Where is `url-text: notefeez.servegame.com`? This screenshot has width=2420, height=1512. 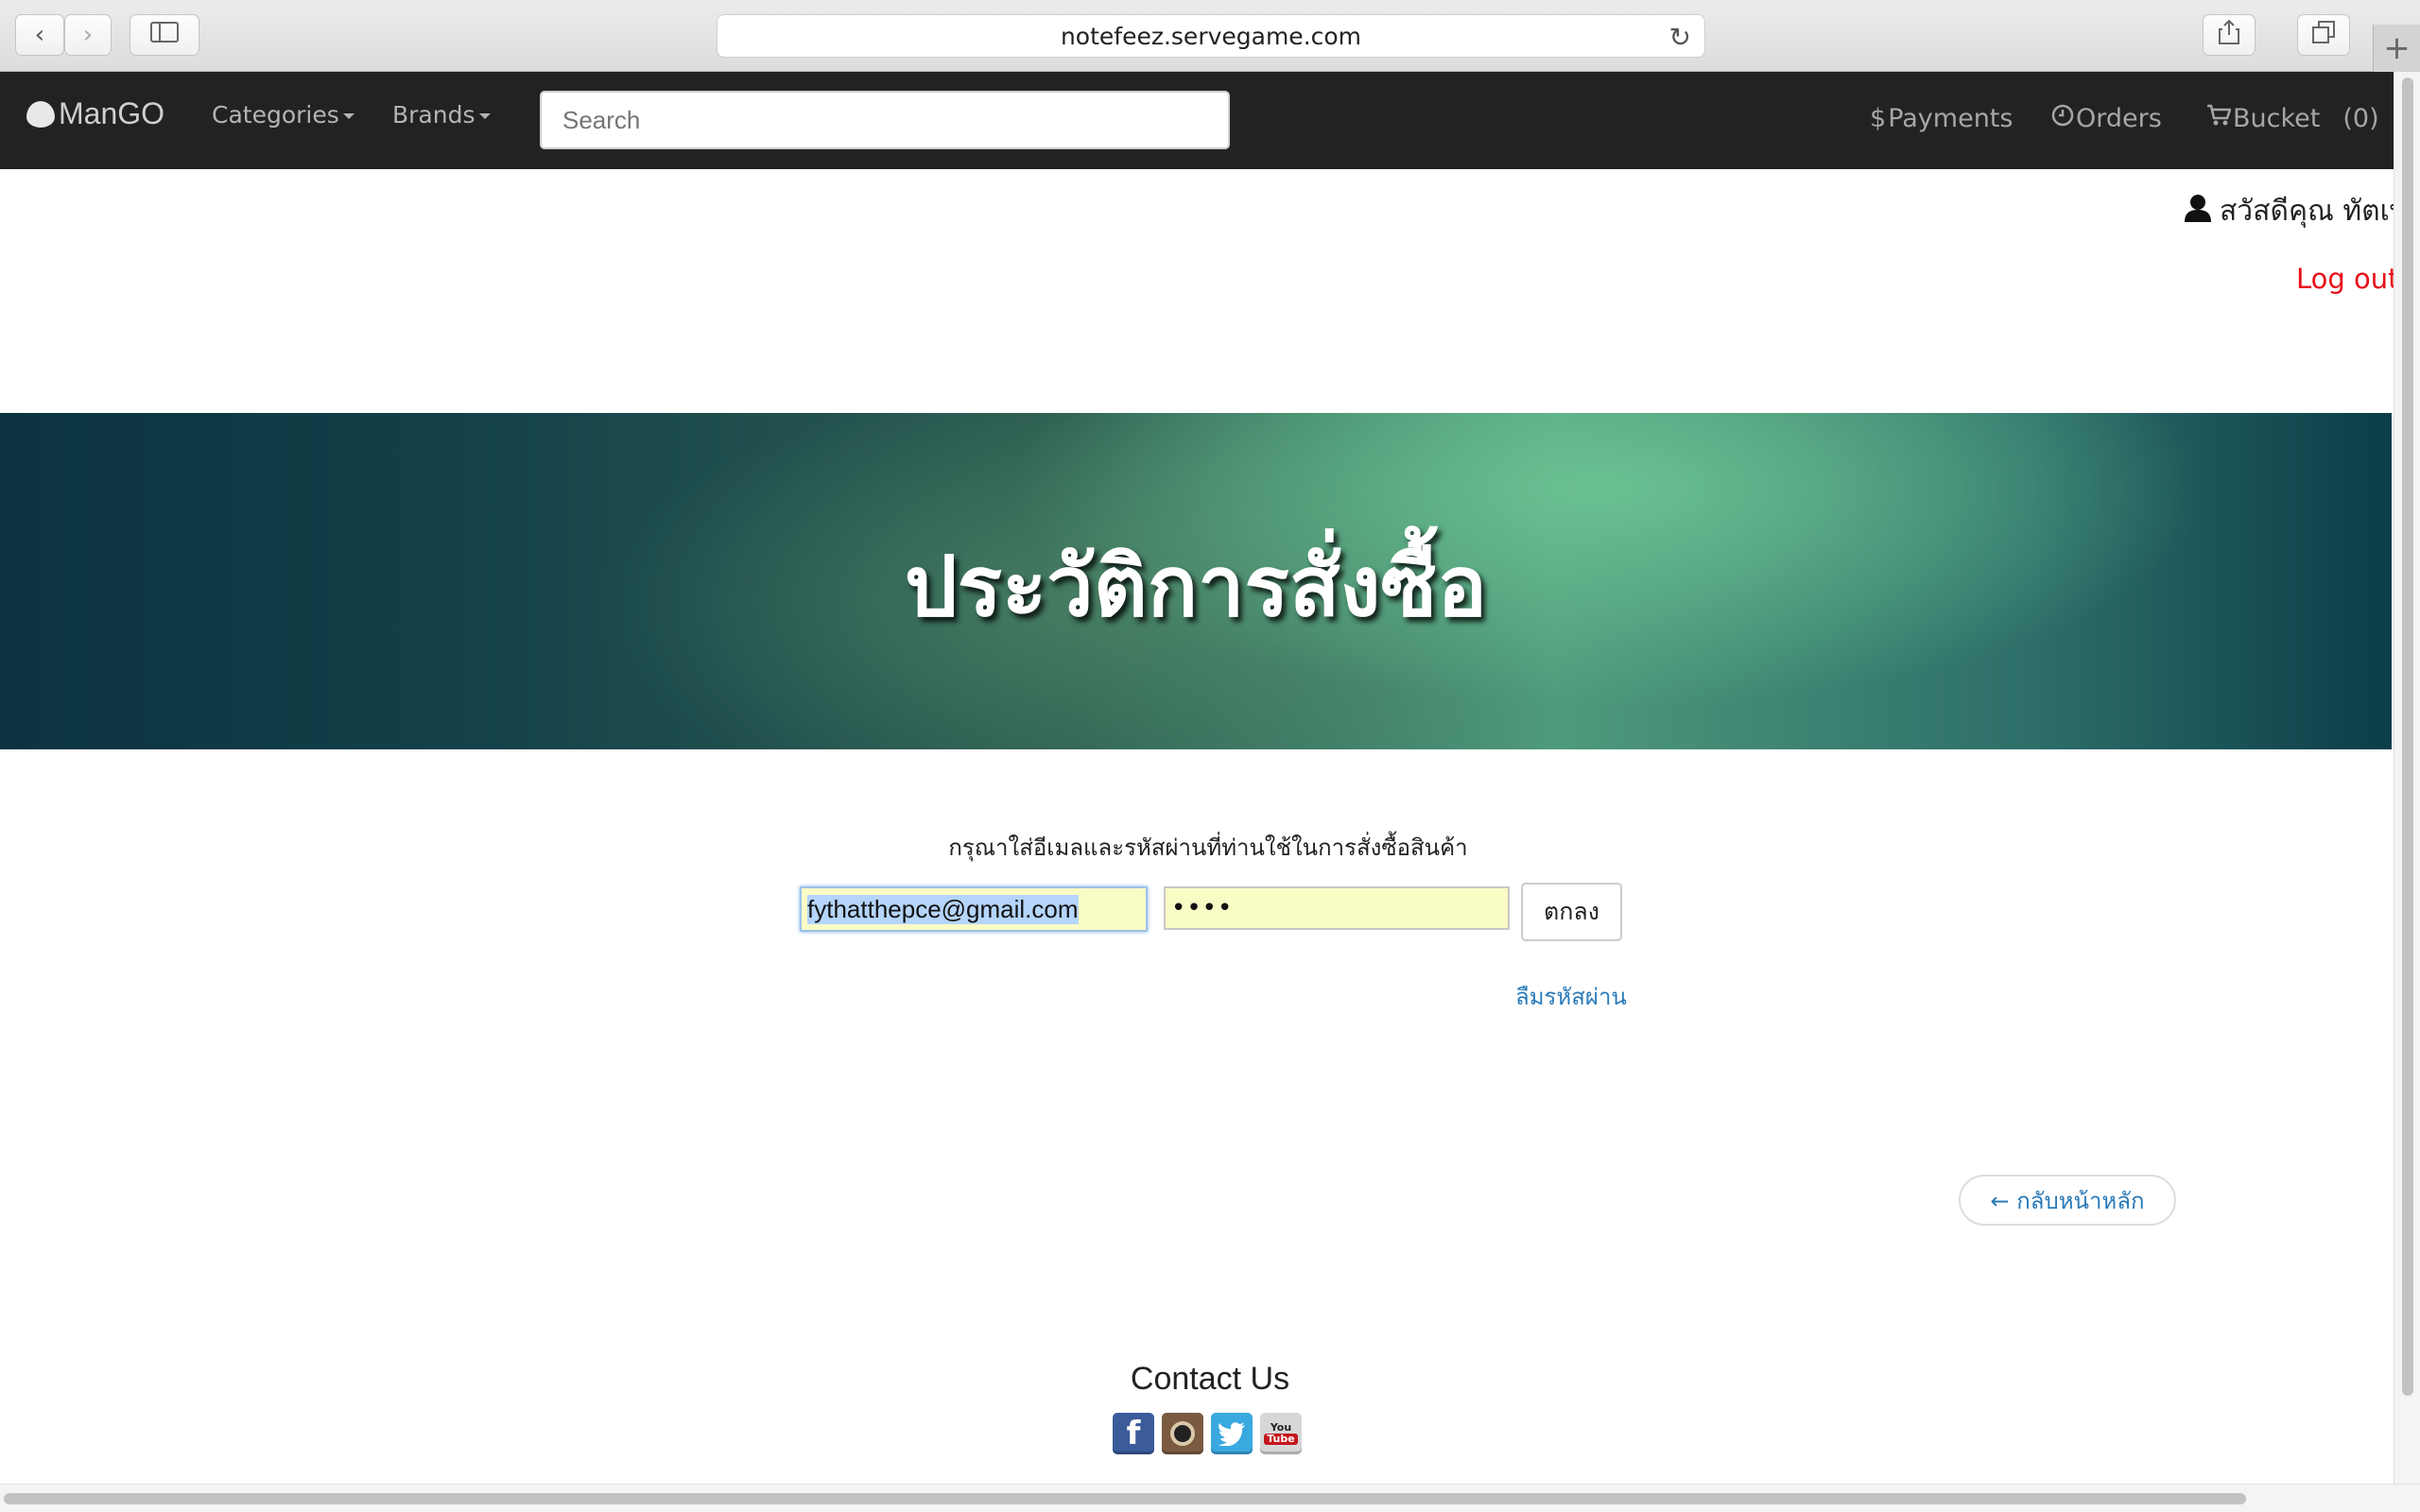 url-text: notefeez.servegame.com is located at coordinates (1211, 36).